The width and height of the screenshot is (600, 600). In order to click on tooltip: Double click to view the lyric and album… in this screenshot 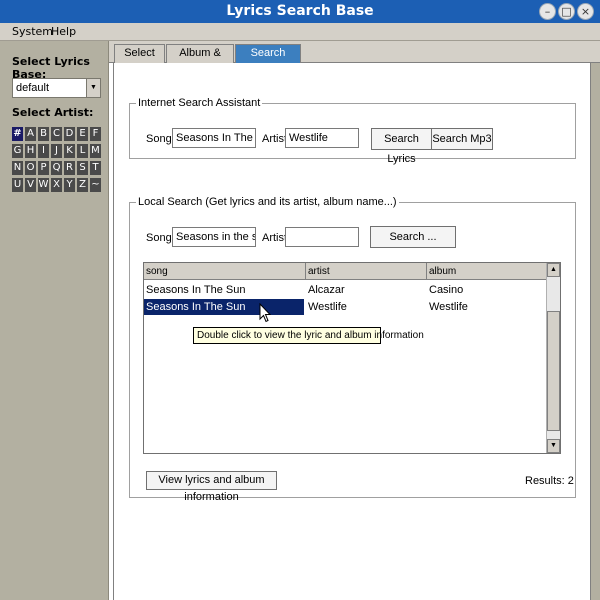, I will do `click(308, 335)`.